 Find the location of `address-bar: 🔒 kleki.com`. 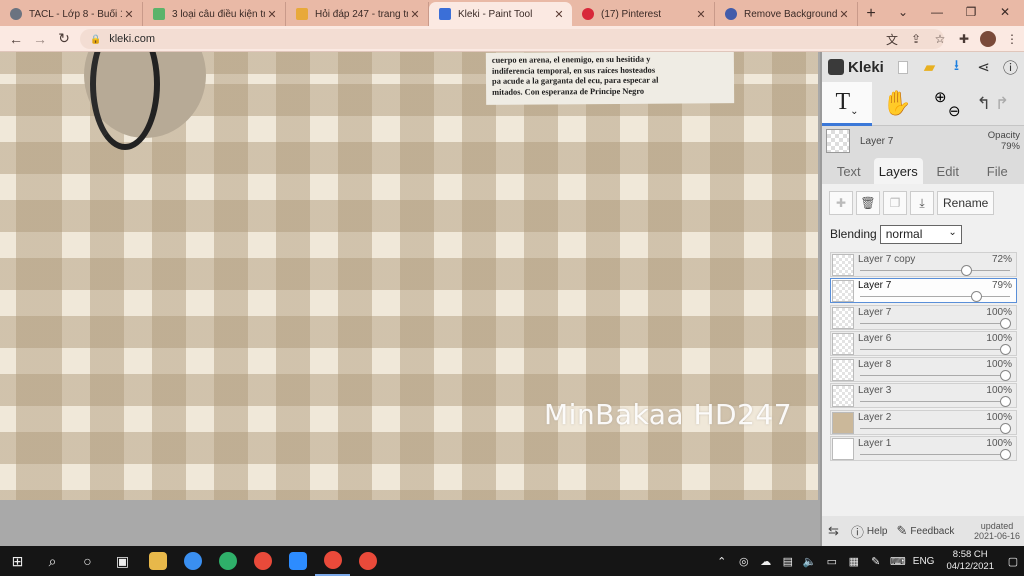

address-bar: 🔒 kleki.com is located at coordinates (512, 39).